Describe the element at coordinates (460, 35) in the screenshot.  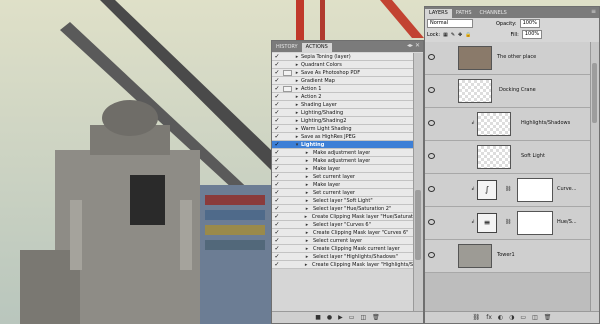
I see `lock-move-icon: ✥` at that location.